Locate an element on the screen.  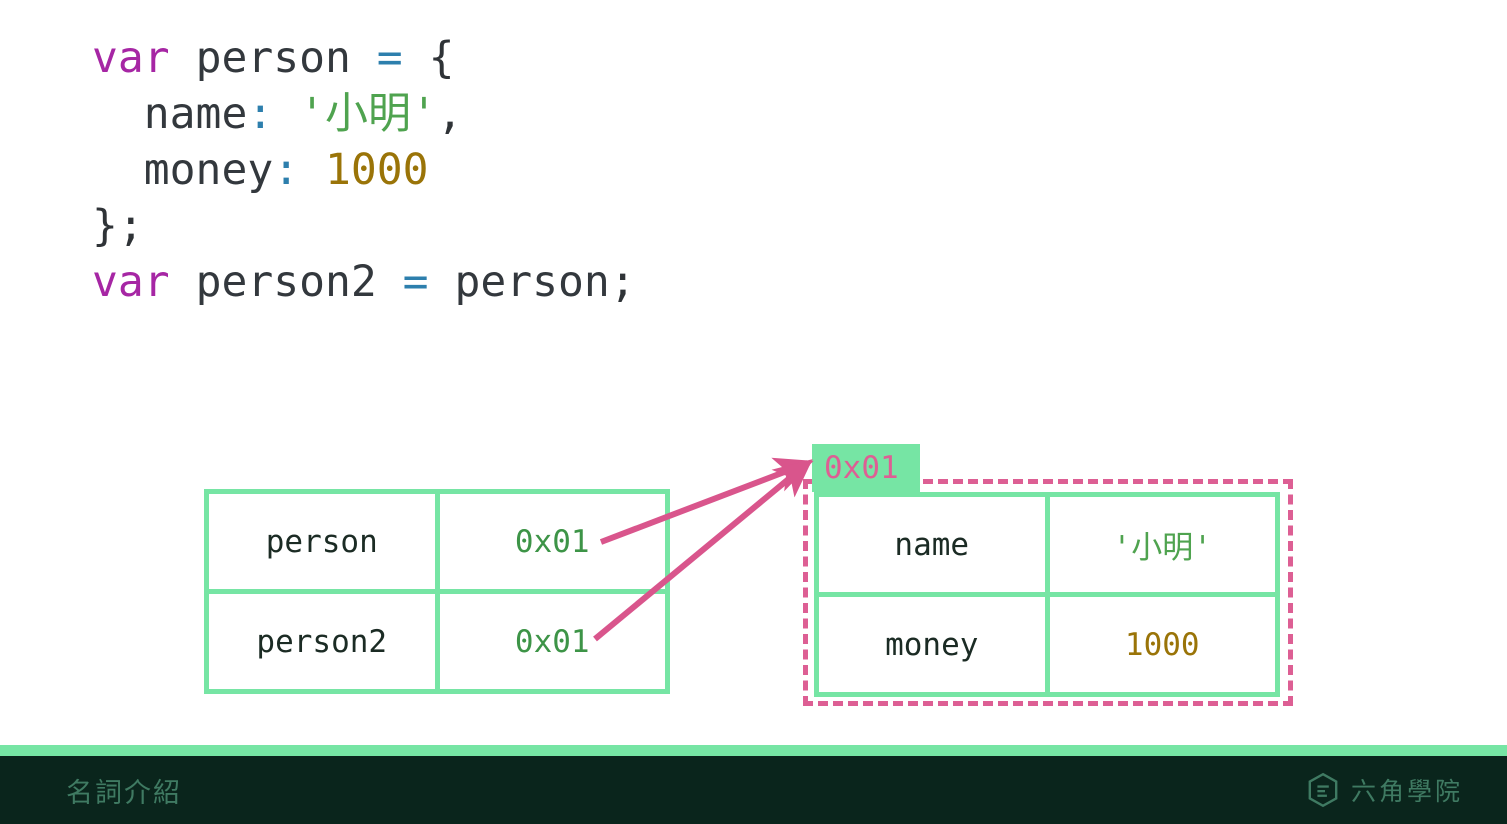
code-line-2: name: '小明', is located at coordinates (277, 114).